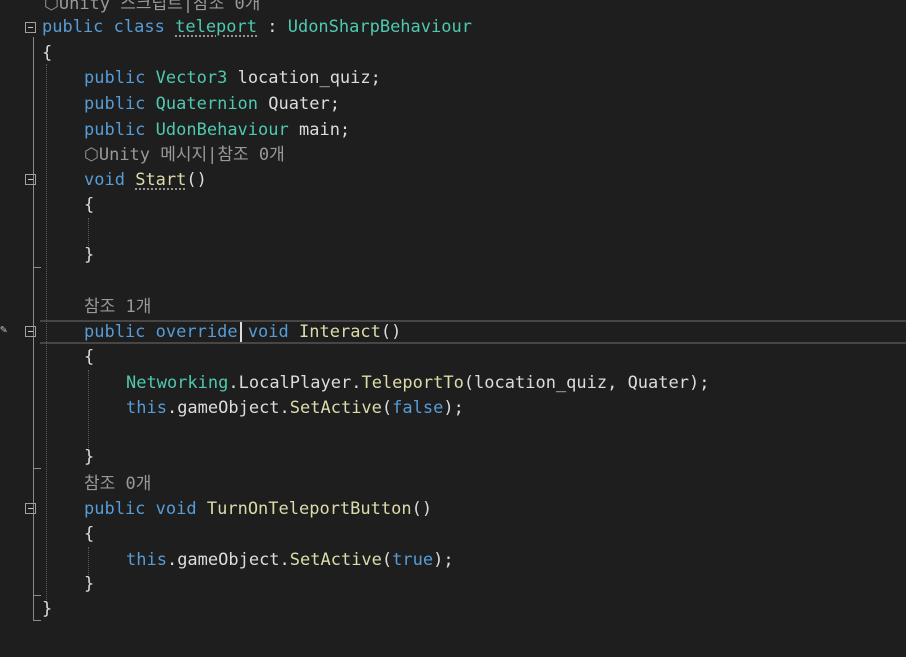 The height and width of the screenshot is (657, 906). Describe the element at coordinates (453, 357) in the screenshot. I see `interact-open-brace-line: {` at that location.